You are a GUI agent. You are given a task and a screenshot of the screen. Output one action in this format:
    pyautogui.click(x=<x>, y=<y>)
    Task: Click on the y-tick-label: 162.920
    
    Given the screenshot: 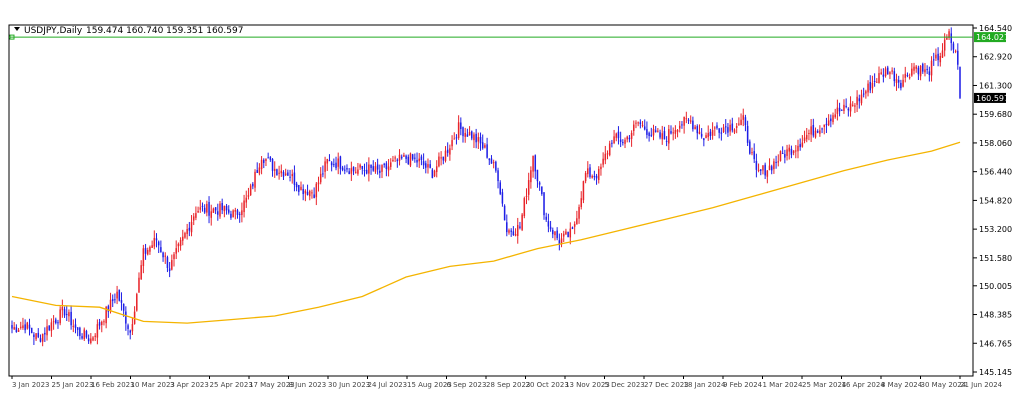 What is the action you would take?
    pyautogui.click(x=995, y=57)
    